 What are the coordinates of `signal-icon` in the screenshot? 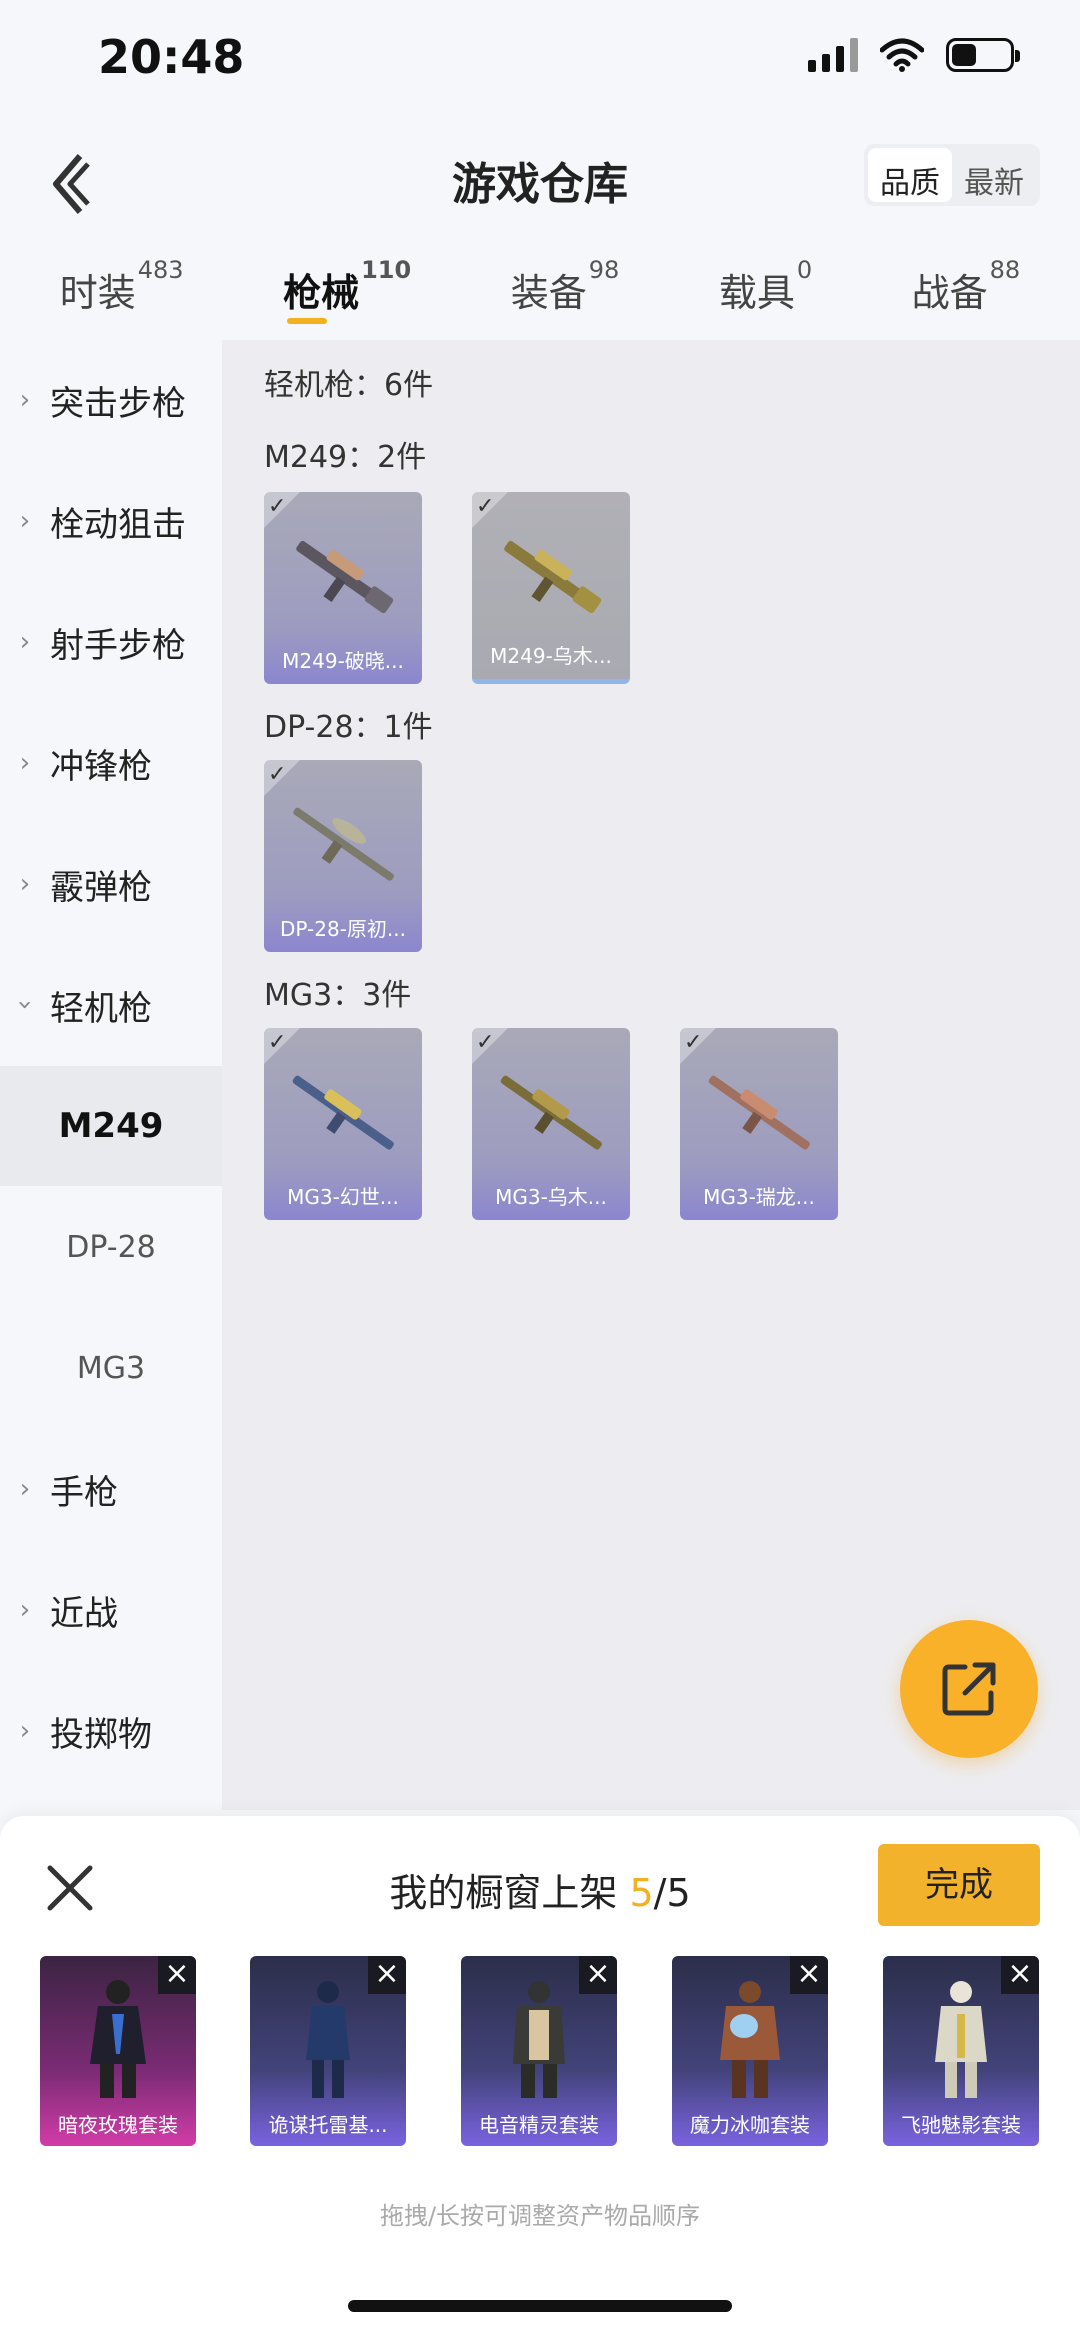 It's located at (833, 55).